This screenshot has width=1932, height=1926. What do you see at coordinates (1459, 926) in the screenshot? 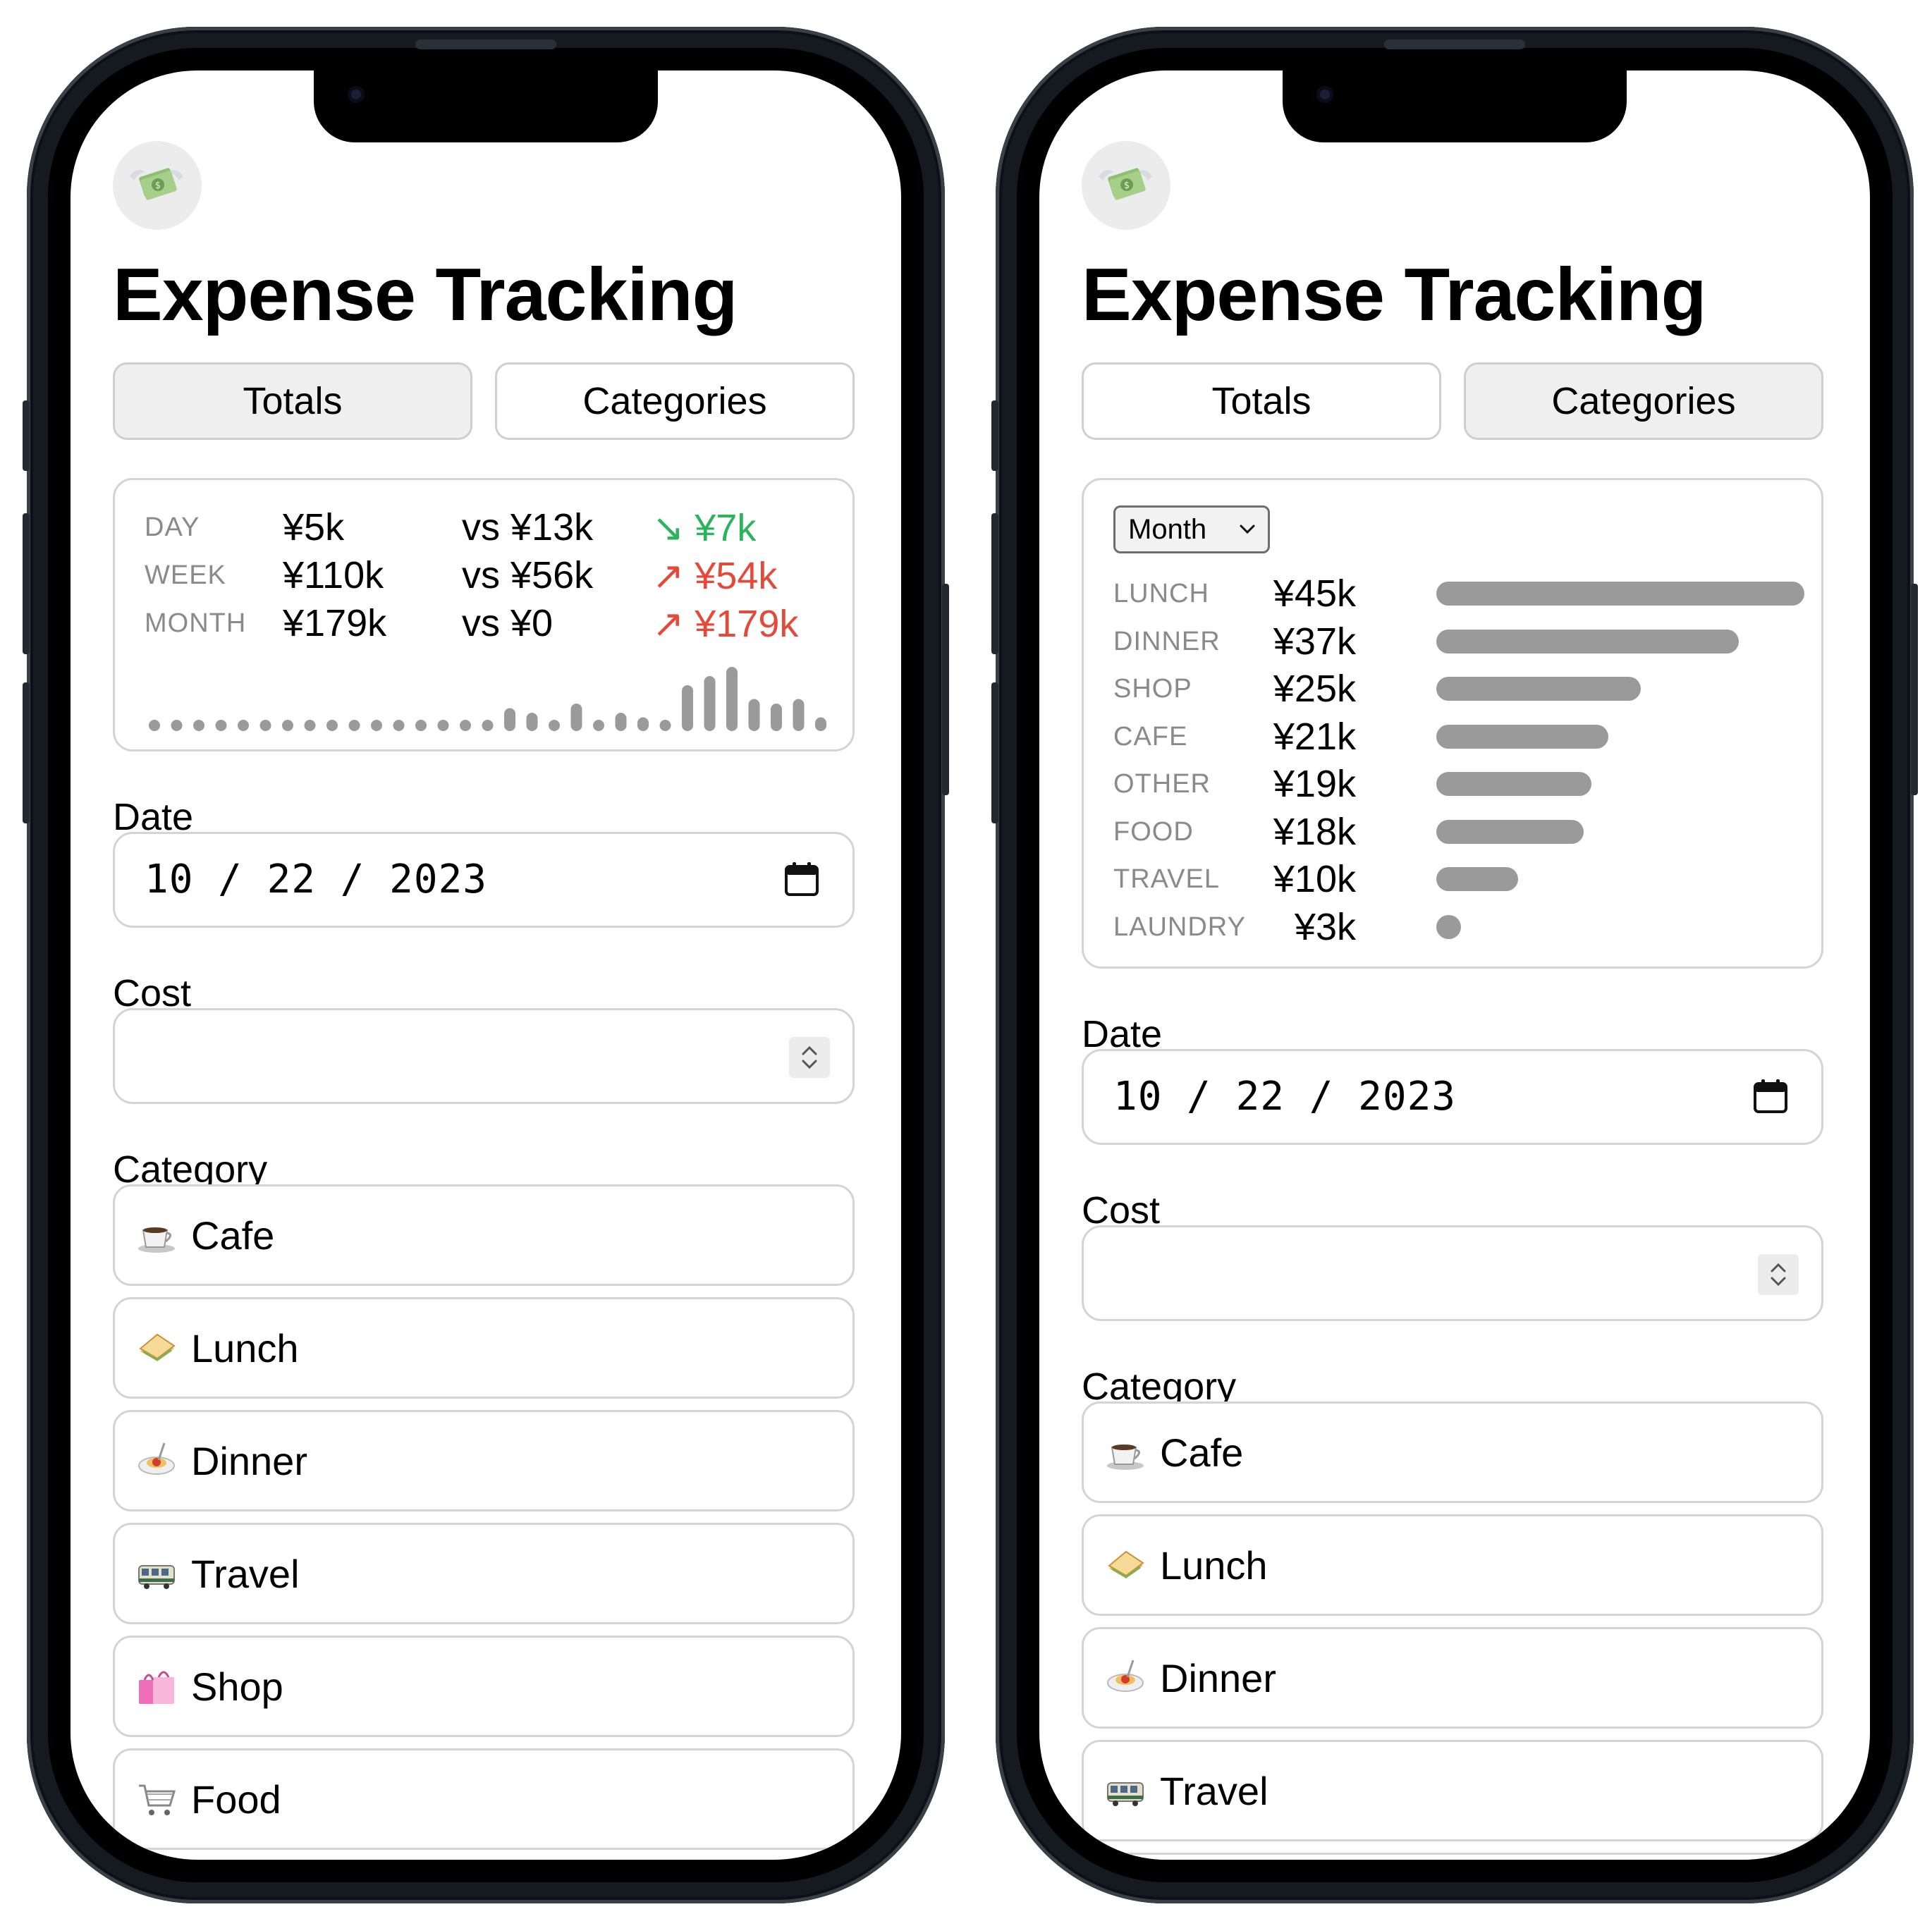
I see `category-row: LAUNDRY ¥3k` at bounding box center [1459, 926].